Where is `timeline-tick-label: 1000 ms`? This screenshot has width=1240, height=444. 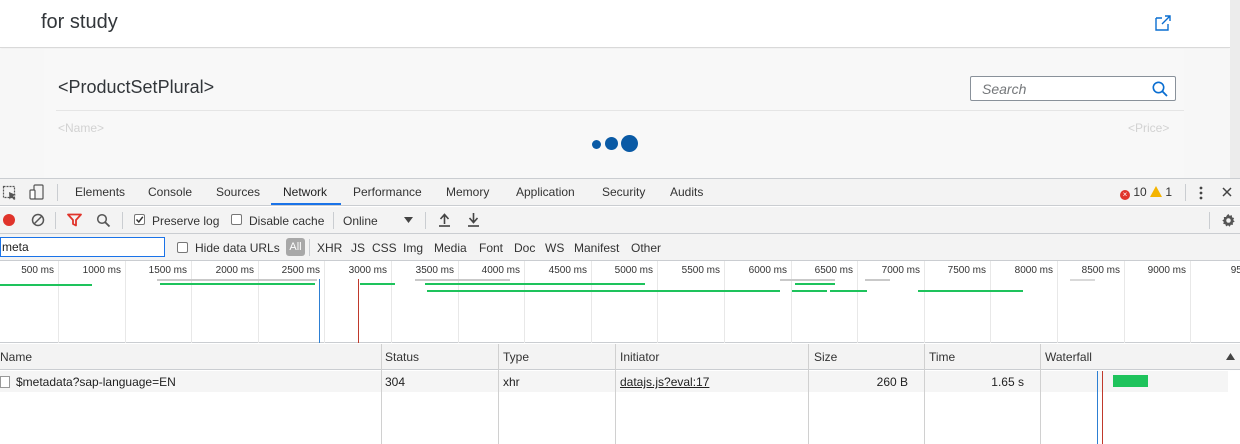 timeline-tick-label: 1000 ms is located at coordinates (101, 270).